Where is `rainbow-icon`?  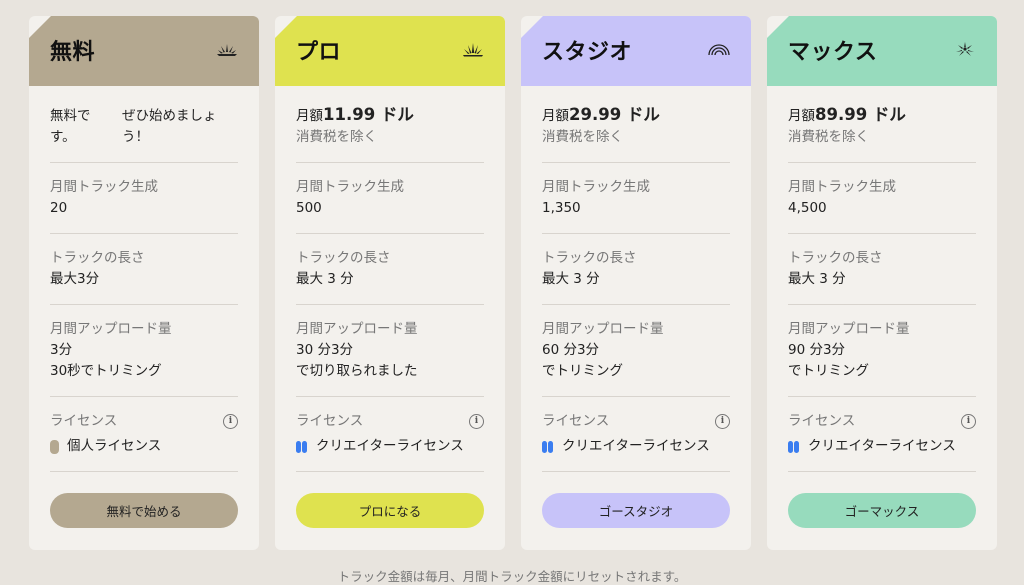
rainbow-icon is located at coordinates (719, 50).